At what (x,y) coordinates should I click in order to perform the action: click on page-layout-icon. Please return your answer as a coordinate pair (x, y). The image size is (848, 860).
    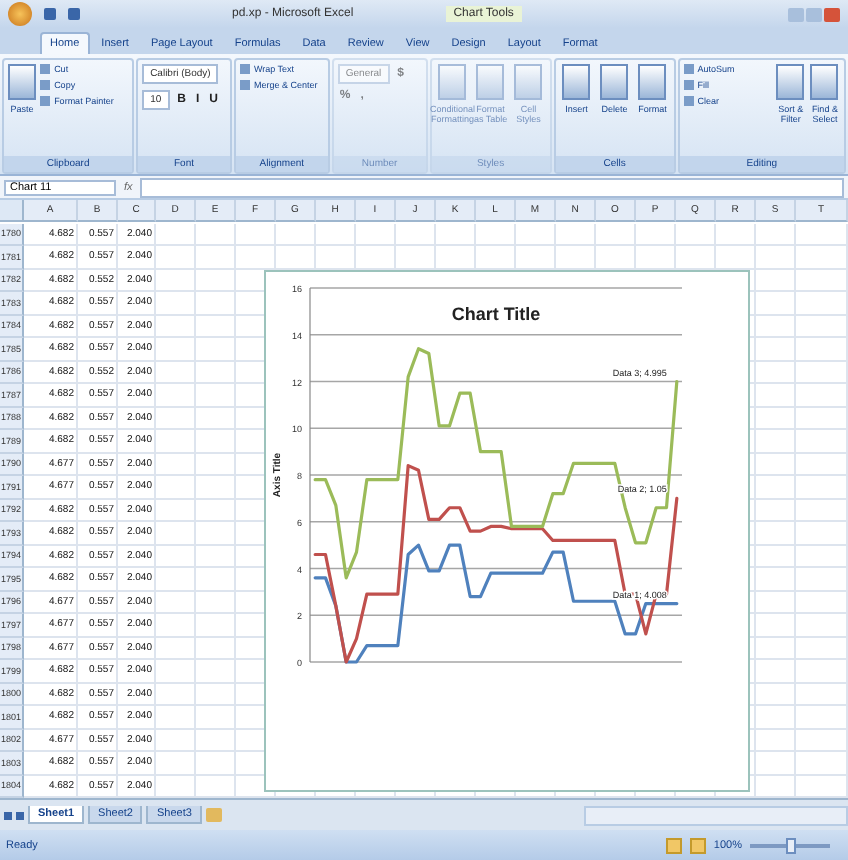
    Looking at the image, I should click on (697, 845).